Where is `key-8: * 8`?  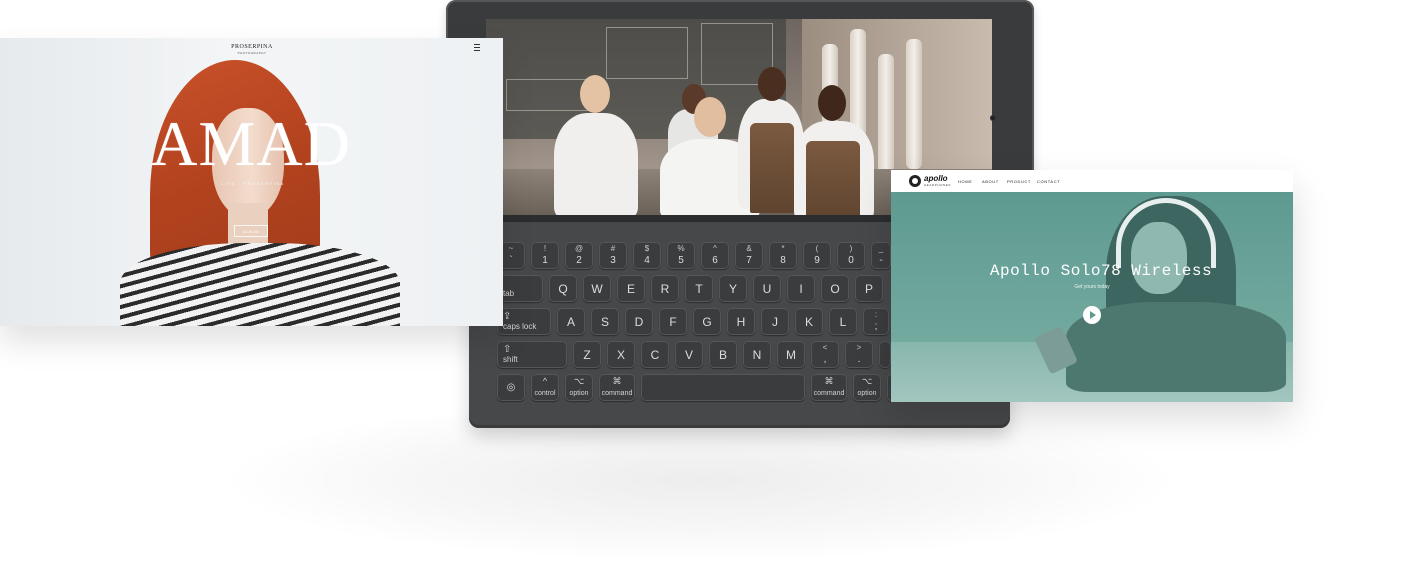 key-8: * 8 is located at coordinates (783, 255).